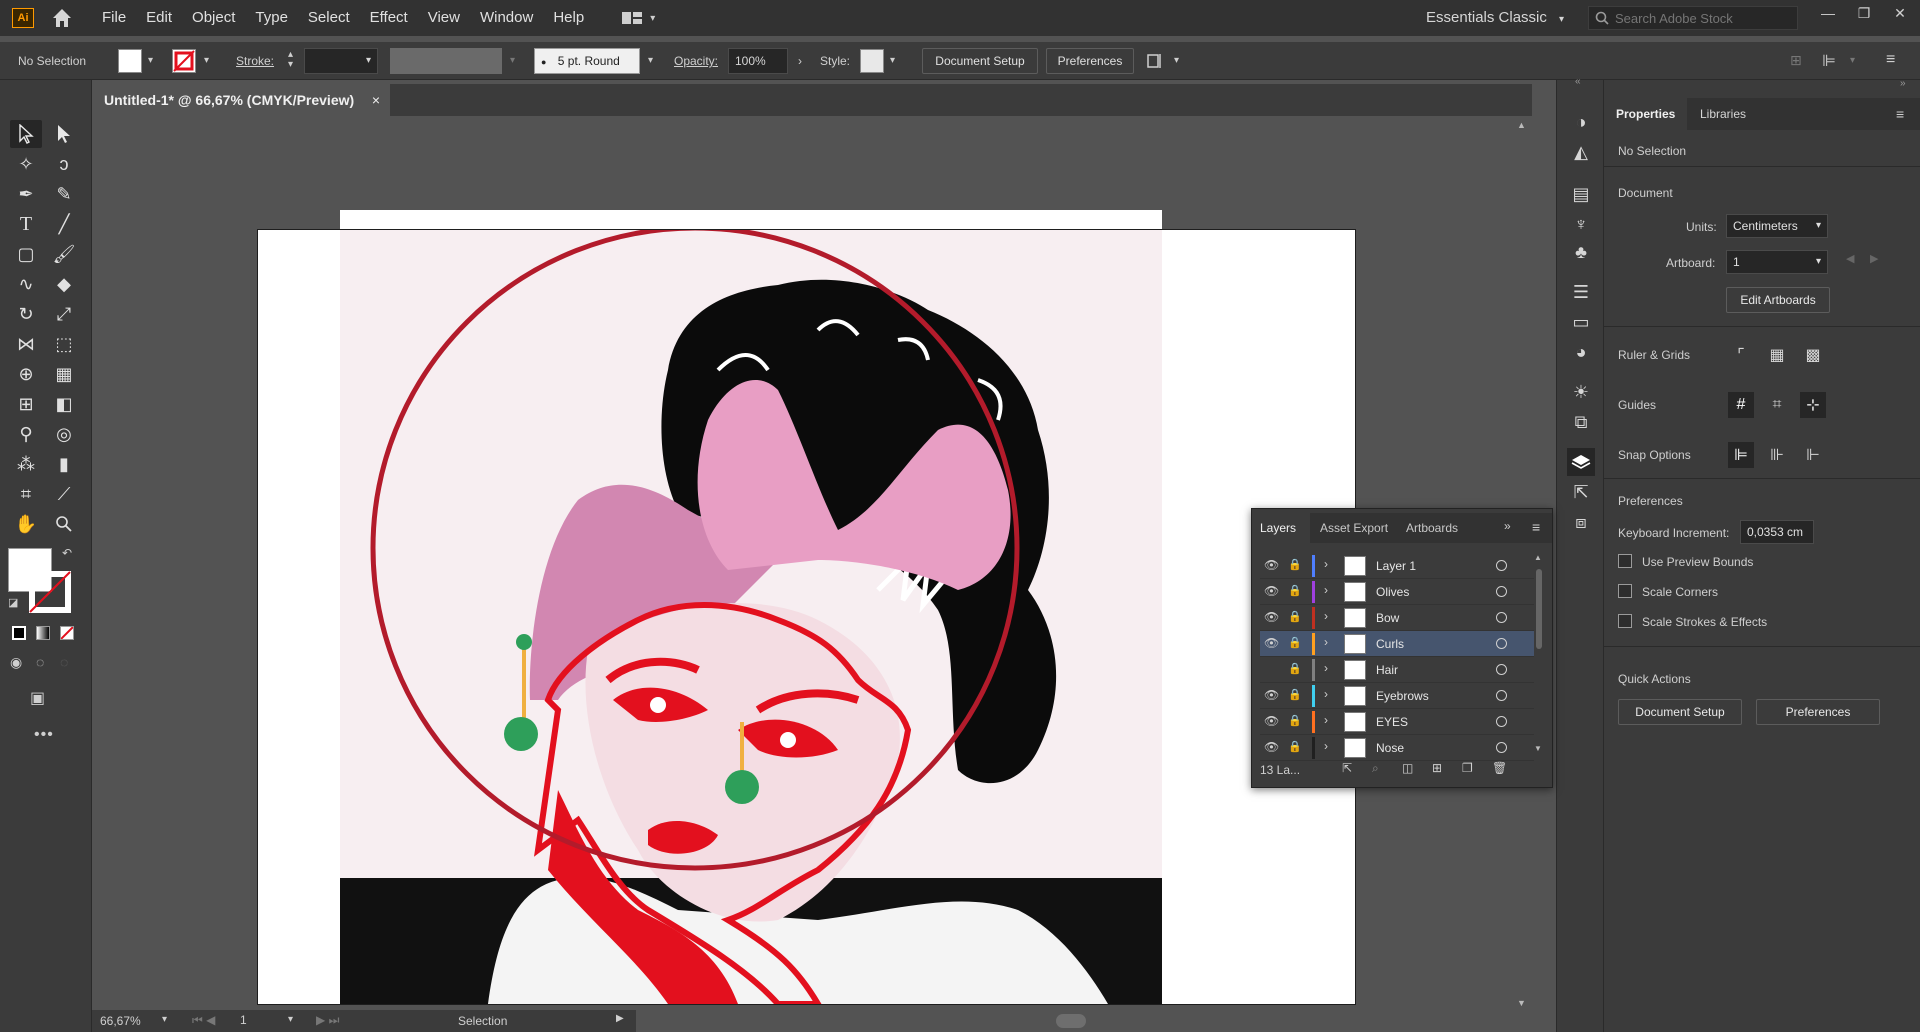  What do you see at coordinates (26, 224) in the screenshot?
I see `type-tool: T` at bounding box center [26, 224].